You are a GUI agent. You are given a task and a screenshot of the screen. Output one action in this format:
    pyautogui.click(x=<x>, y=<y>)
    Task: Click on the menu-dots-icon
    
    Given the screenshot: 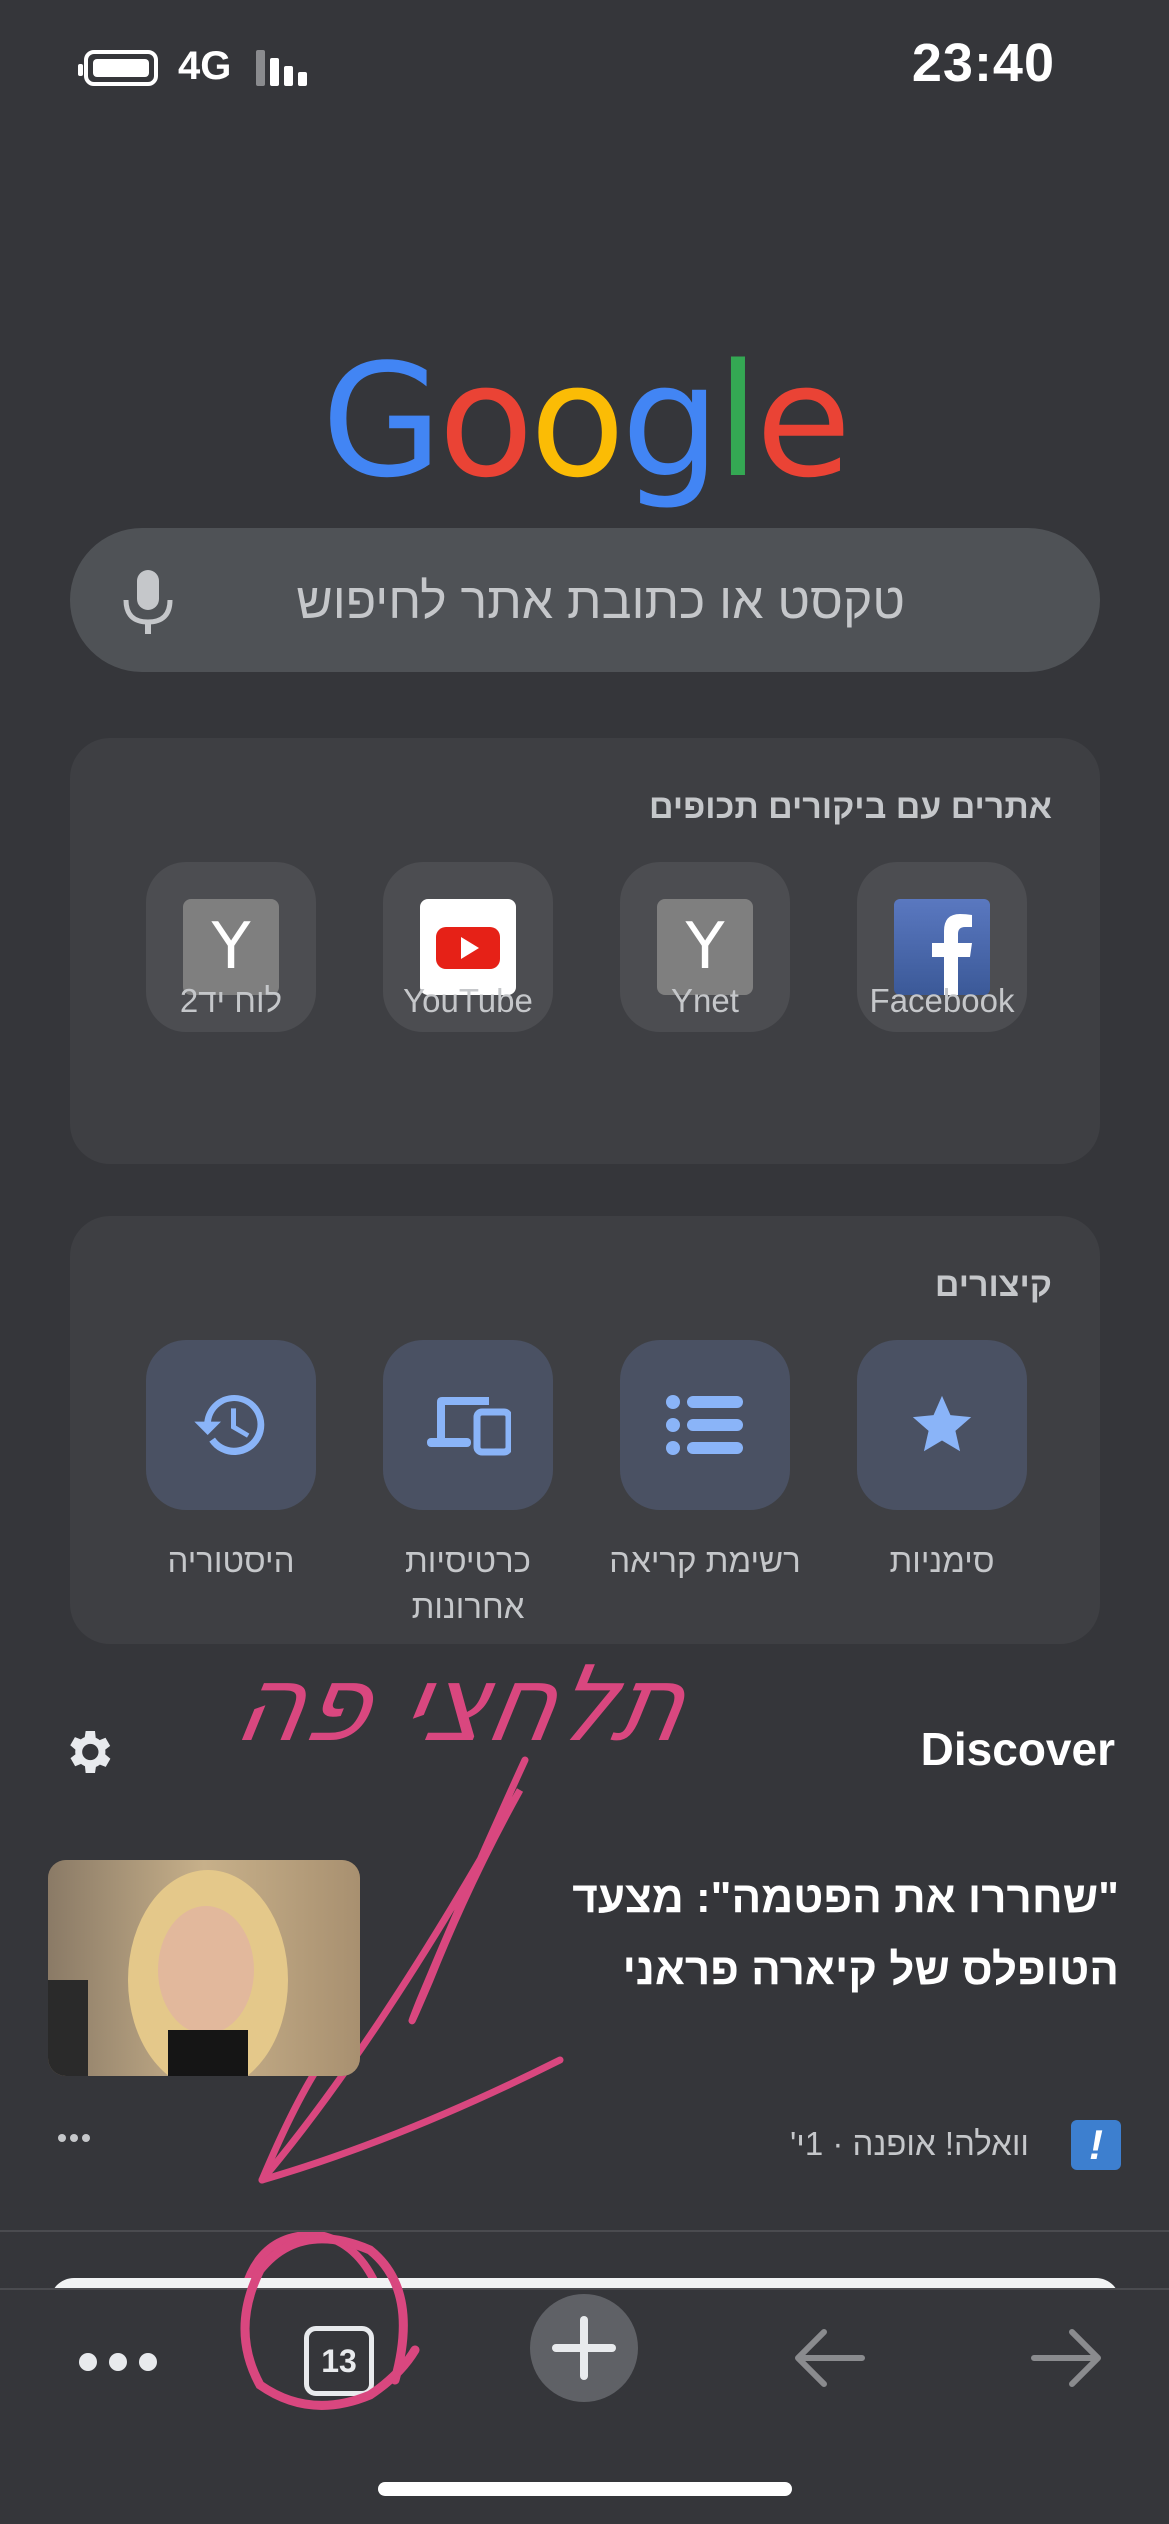 What is the action you would take?
    pyautogui.click(x=118, y=2362)
    